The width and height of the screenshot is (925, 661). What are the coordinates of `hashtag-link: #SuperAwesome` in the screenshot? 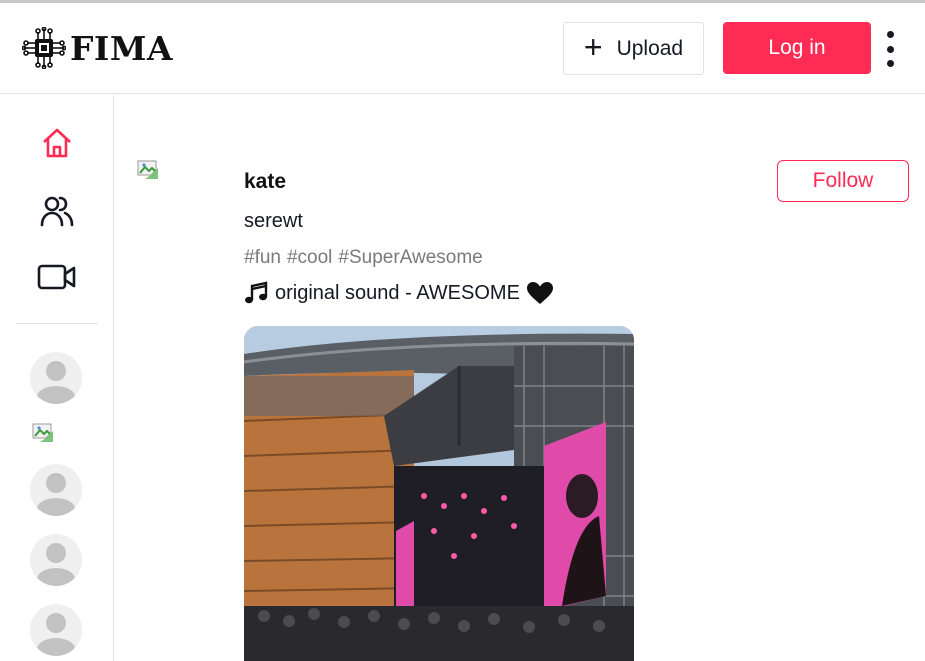 It's located at (410, 258).